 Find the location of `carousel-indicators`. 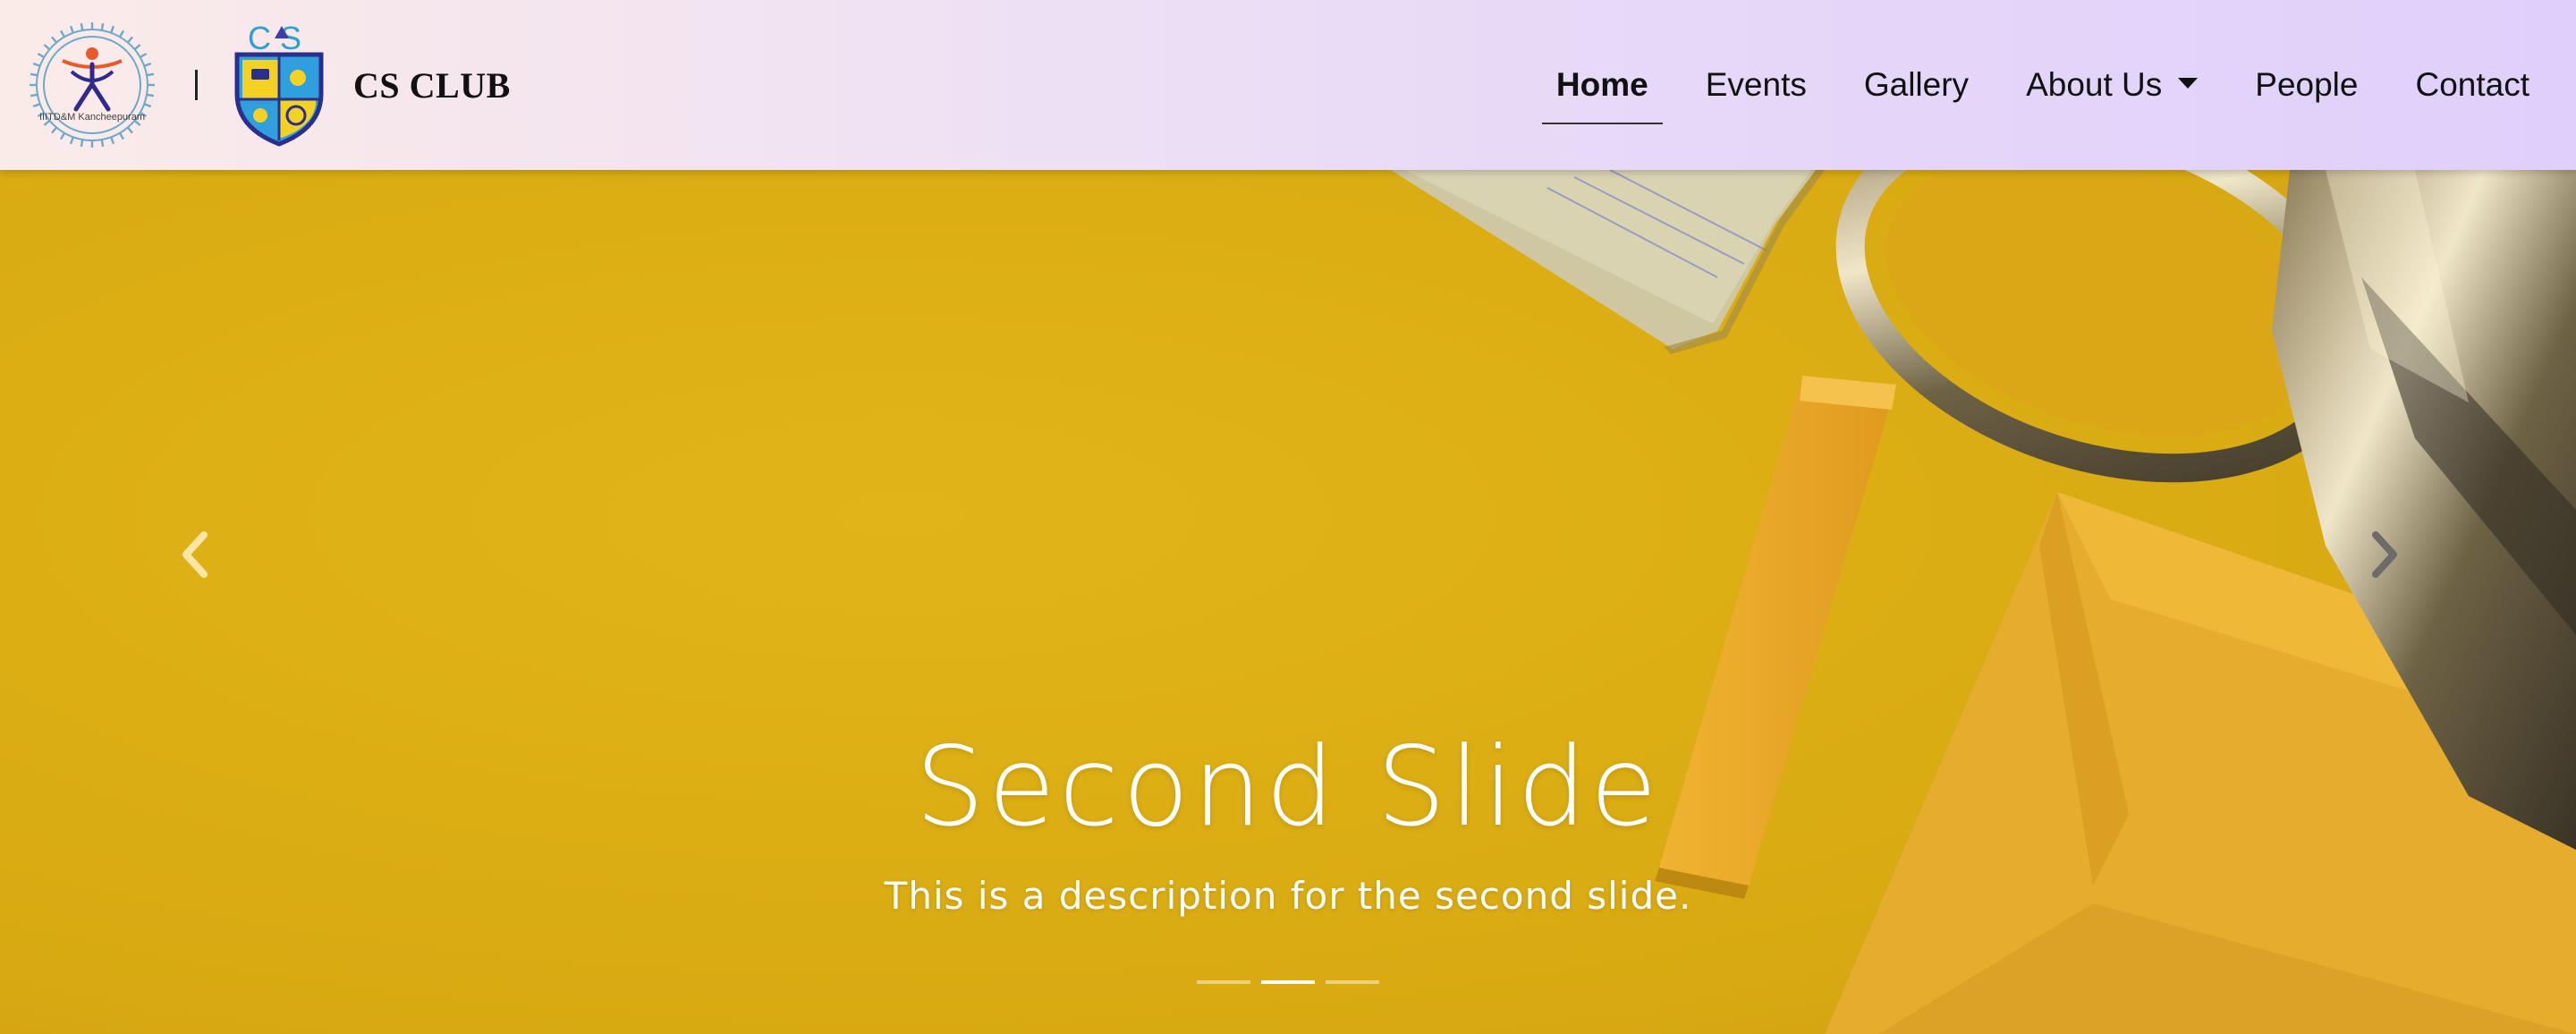

carousel-indicators is located at coordinates (1288, 982).